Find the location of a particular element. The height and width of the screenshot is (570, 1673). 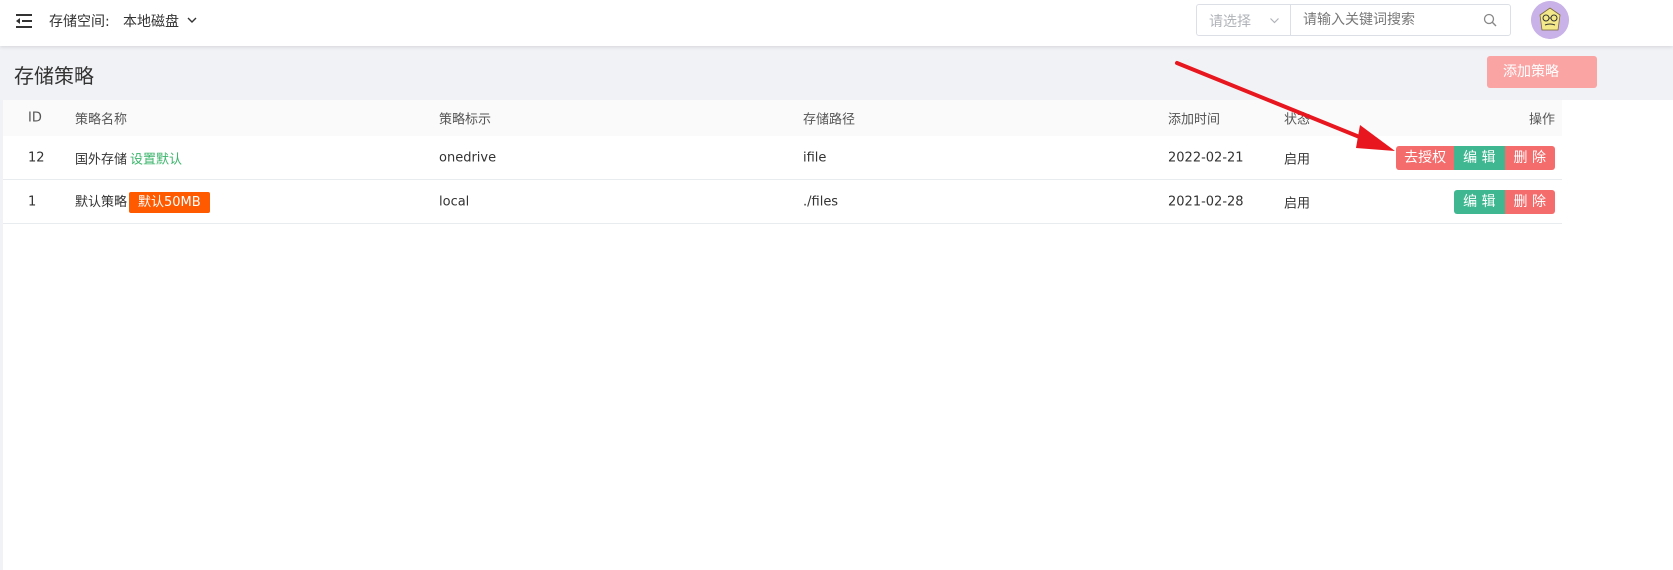

column-header-time: 添加时间 is located at coordinates (1194, 120).